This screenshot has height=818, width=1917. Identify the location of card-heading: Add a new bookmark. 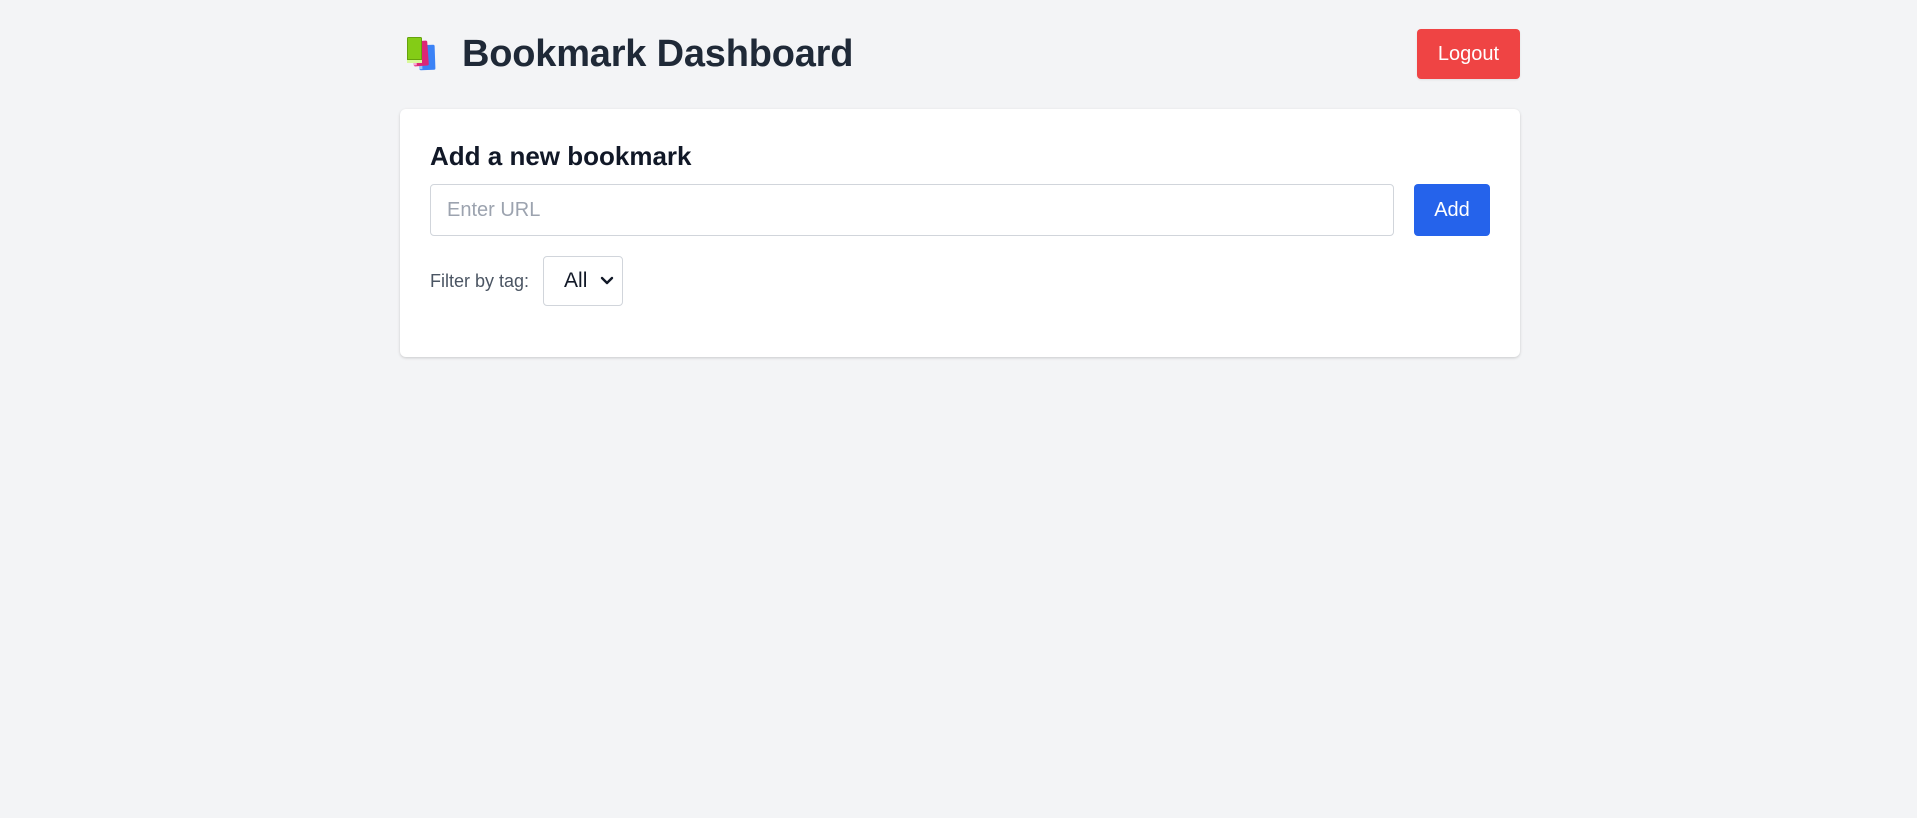
(561, 156).